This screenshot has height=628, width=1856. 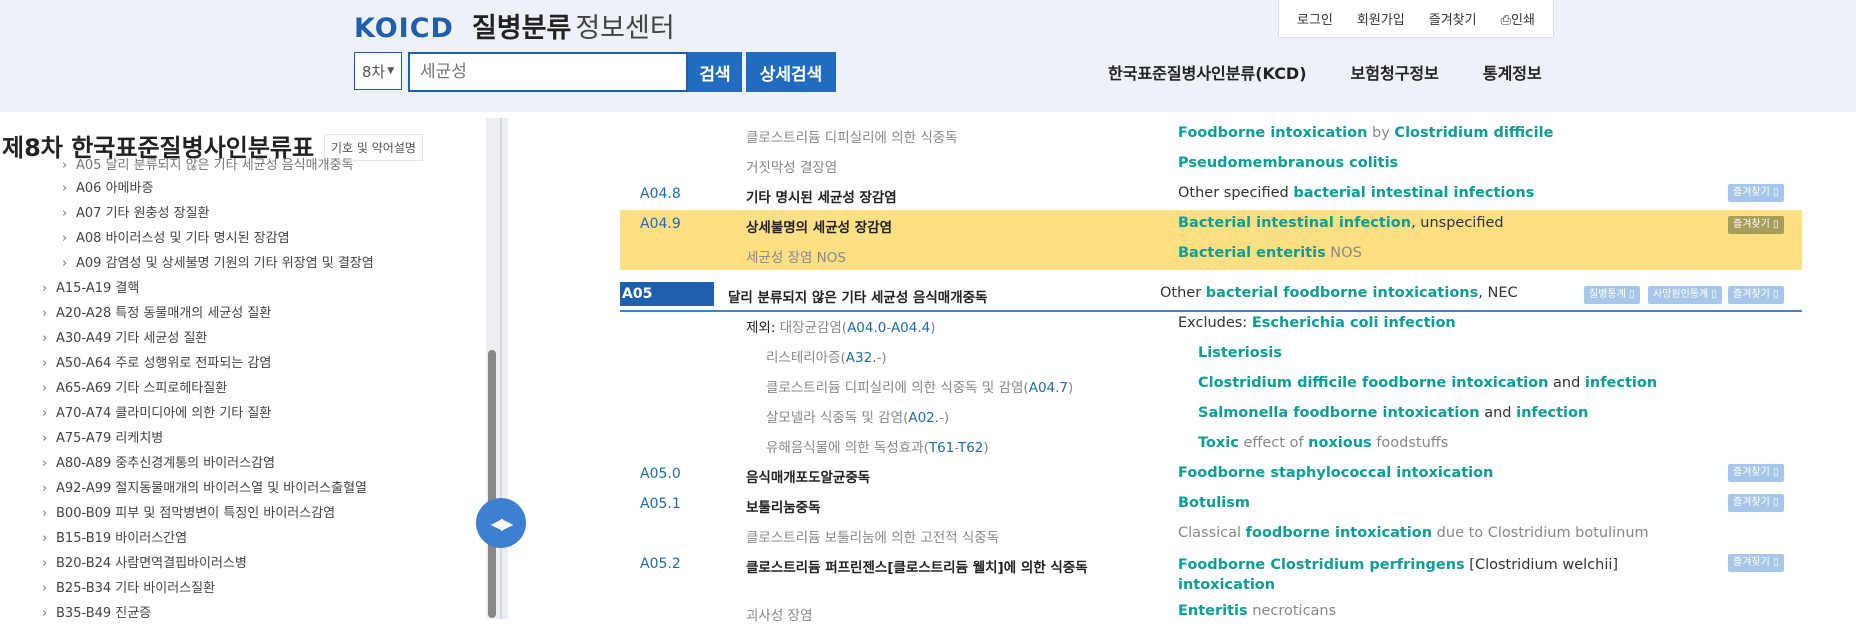 I want to click on search-button: 검색, so click(x=715, y=72).